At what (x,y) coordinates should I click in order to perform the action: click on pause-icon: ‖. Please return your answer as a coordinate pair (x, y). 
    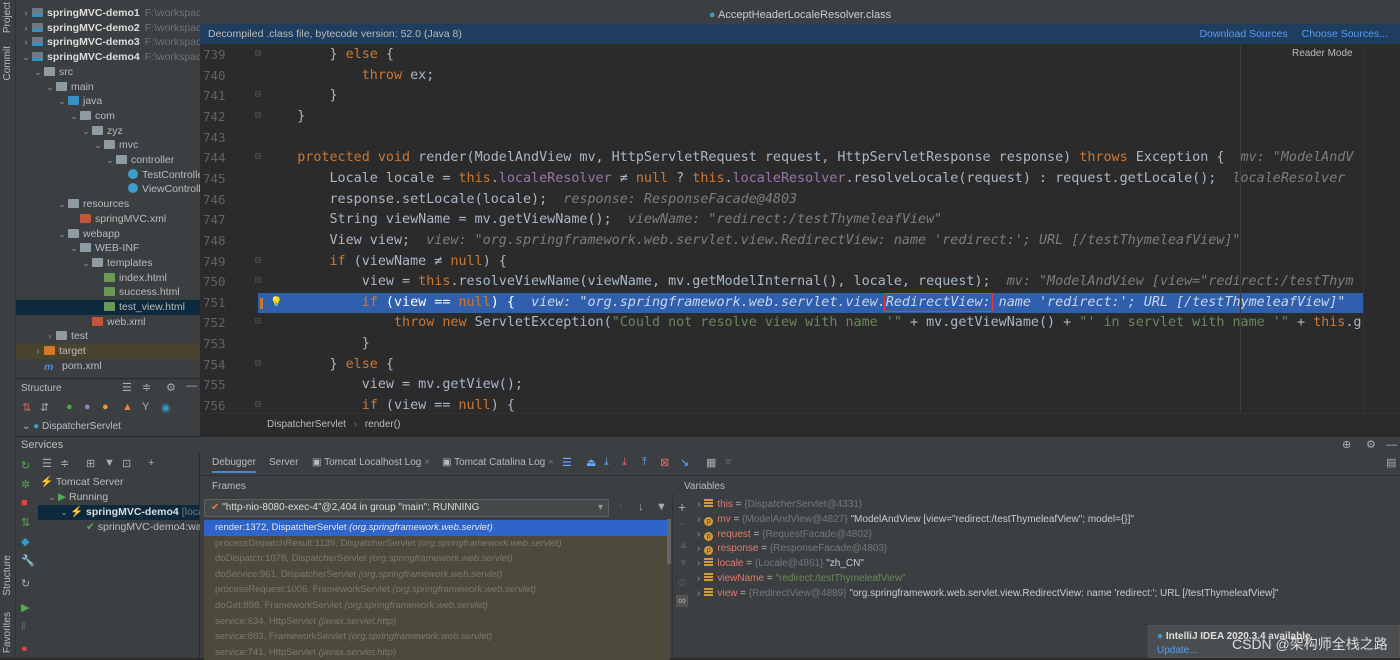
    Looking at the image, I should click on (23, 627).